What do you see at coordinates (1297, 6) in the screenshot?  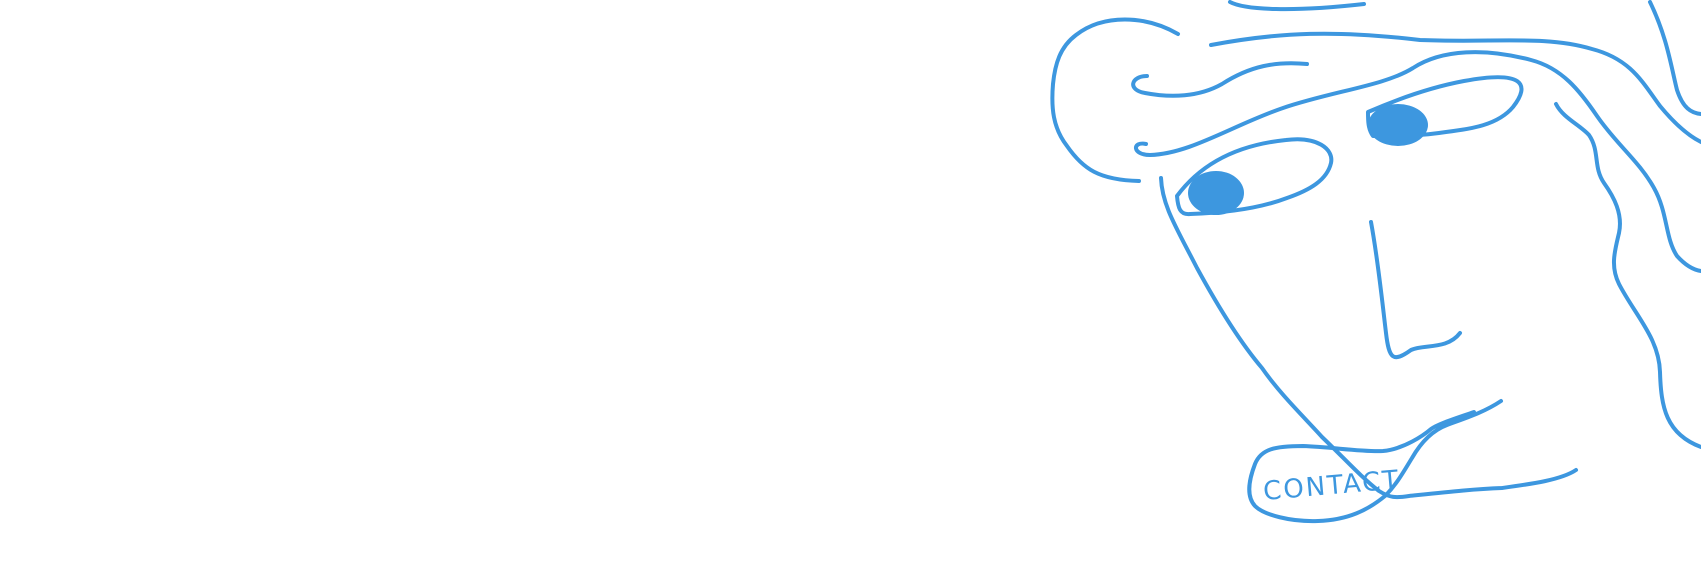 I see `hair-top-strand` at bounding box center [1297, 6].